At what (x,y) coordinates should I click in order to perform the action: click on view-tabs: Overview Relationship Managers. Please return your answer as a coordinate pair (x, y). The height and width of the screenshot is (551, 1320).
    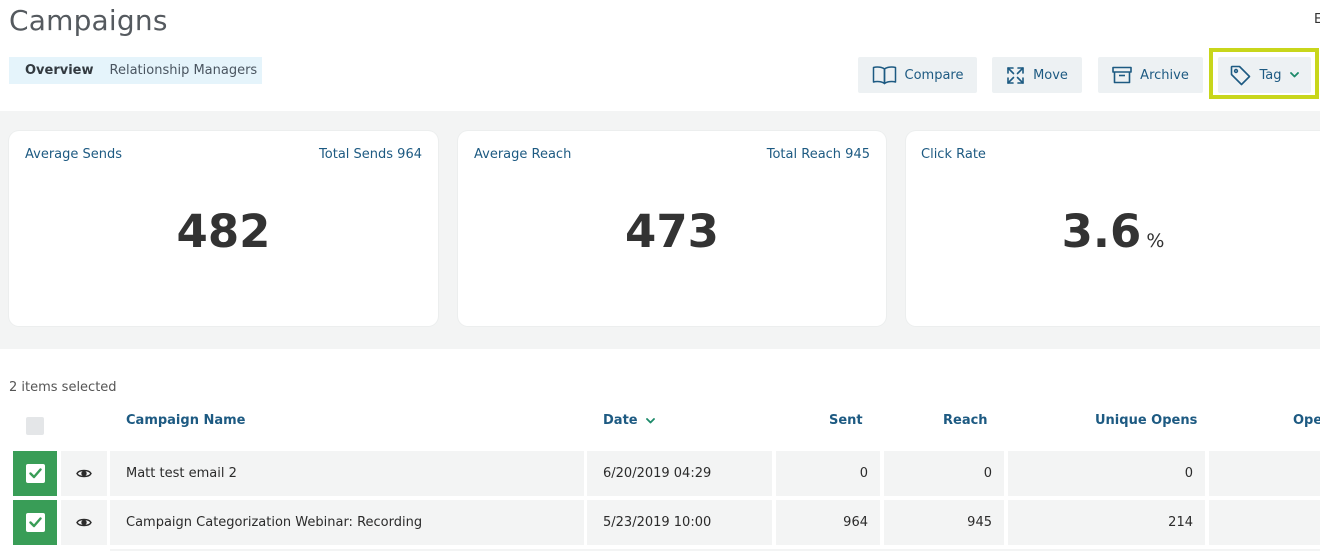
    Looking at the image, I should click on (135, 70).